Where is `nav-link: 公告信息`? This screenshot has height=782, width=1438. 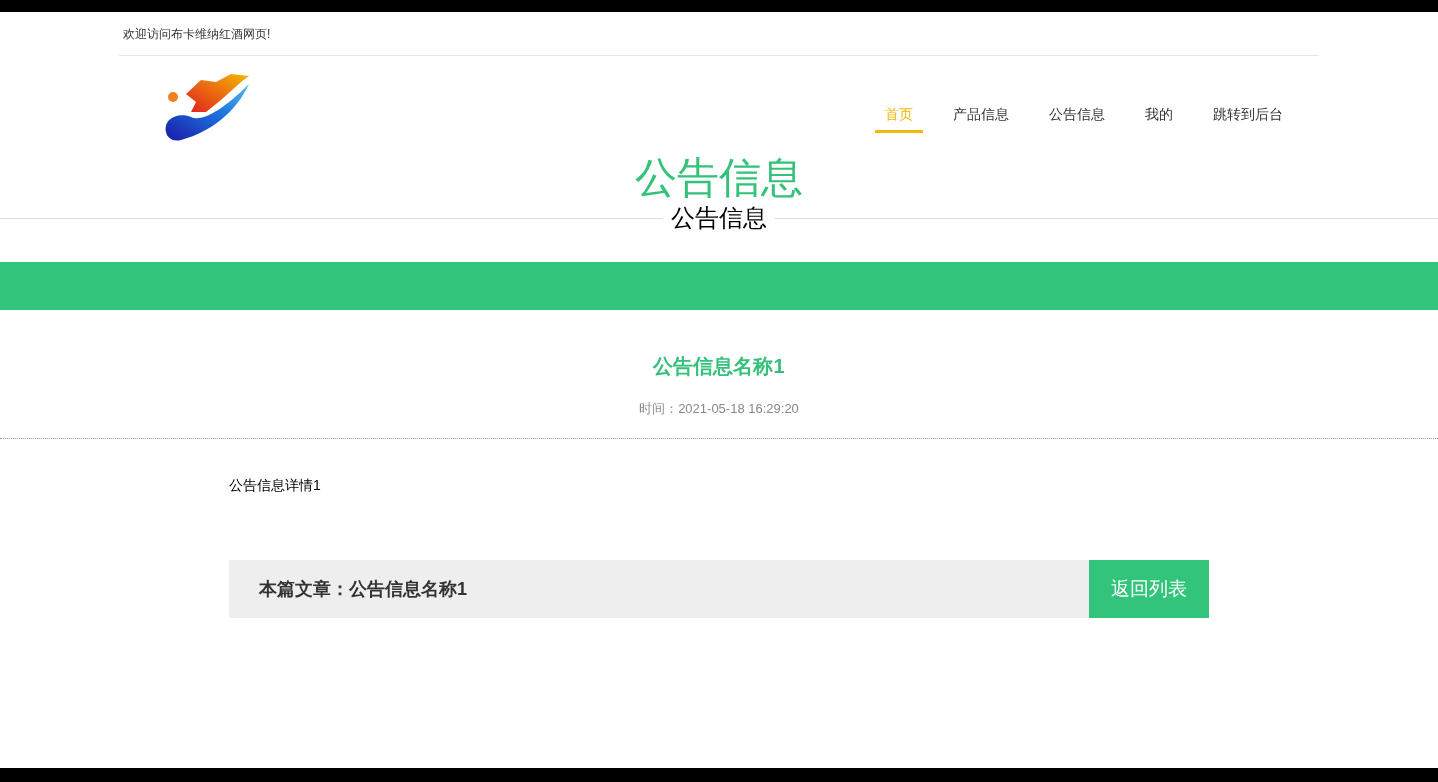
nav-link: 公告信息 is located at coordinates (1077, 116).